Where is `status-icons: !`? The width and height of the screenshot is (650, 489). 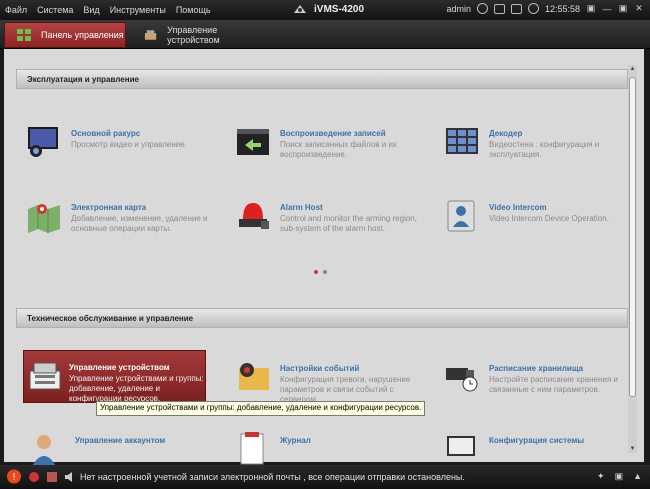 status-icons: ! is located at coordinates (41, 476).